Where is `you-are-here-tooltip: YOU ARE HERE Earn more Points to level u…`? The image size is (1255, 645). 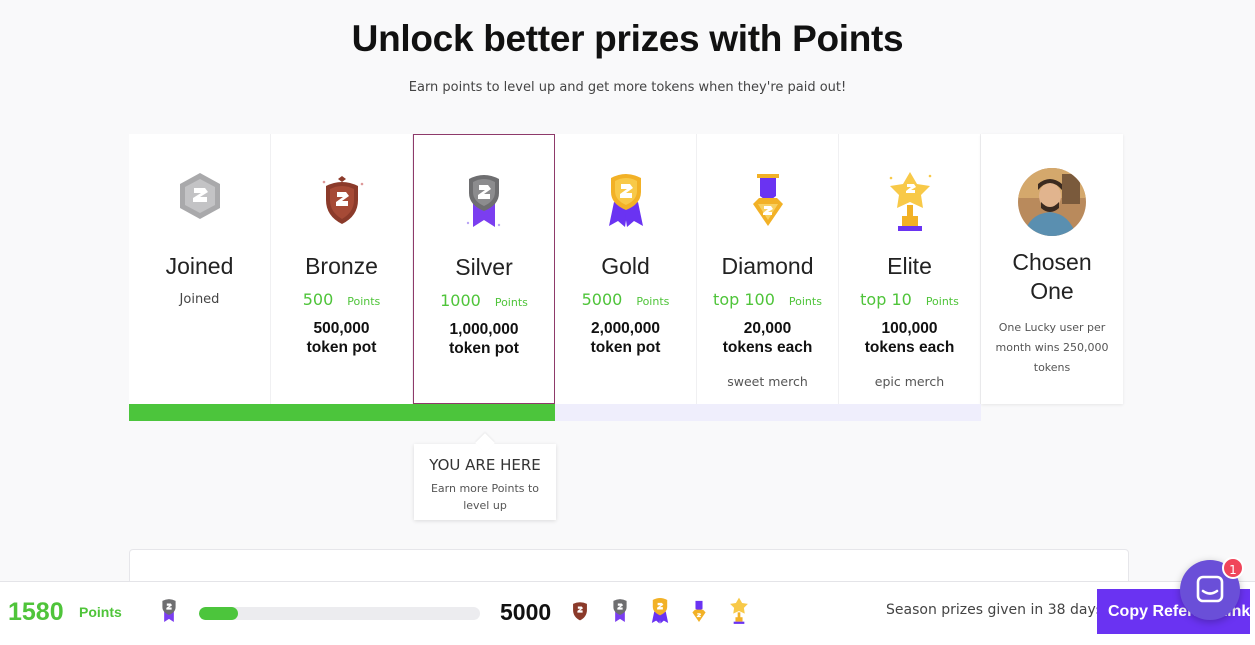 you-are-here-tooltip: YOU ARE HERE Earn more Points to level u… is located at coordinates (485, 482).